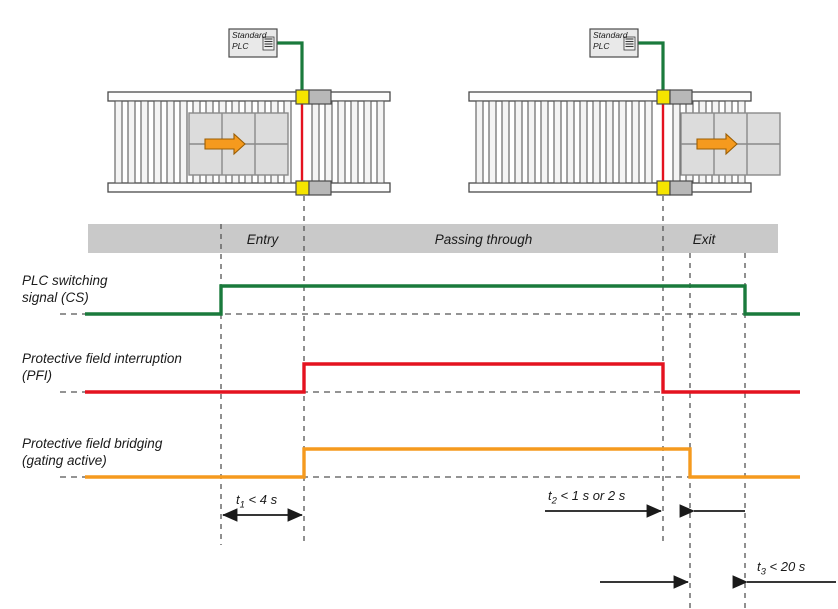 This screenshot has width=838, height=609. I want to click on timing-label-t1: t1 < 4 s, so click(256, 501).